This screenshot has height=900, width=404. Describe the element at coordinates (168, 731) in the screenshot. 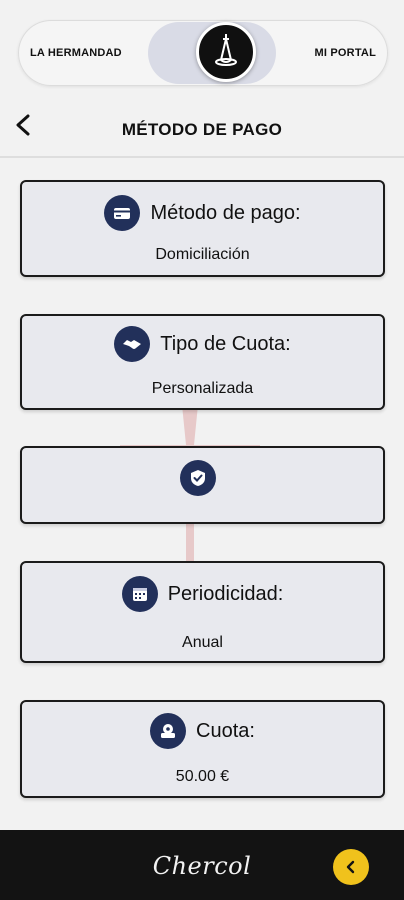

I see `money-icon` at that location.